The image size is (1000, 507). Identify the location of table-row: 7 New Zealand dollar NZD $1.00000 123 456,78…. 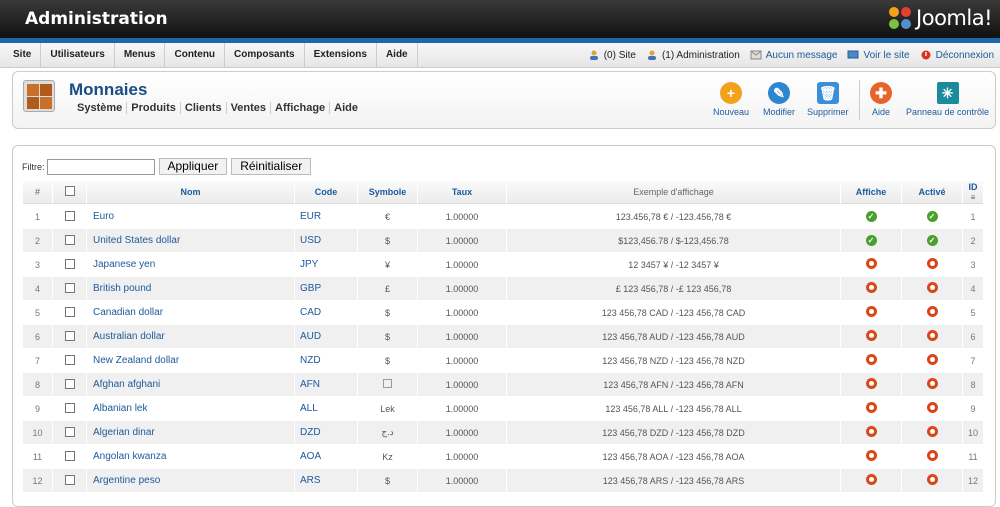
(503, 360).